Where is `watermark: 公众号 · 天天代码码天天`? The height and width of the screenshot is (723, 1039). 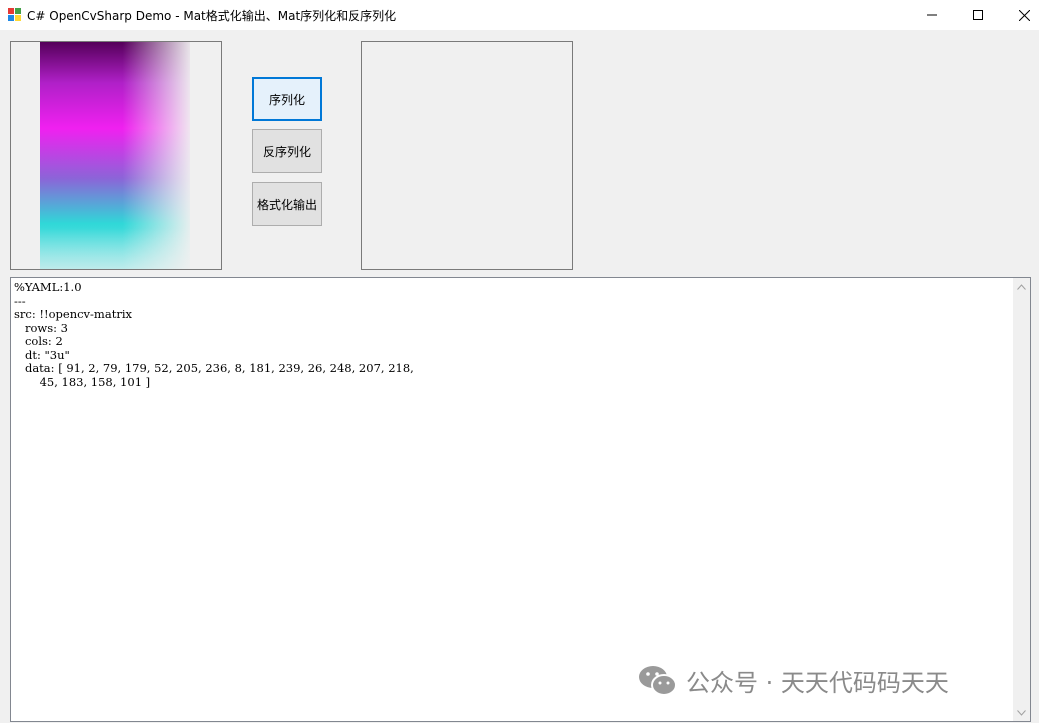
watermark: 公众号 · 天天代码码天天 is located at coordinates (793, 680).